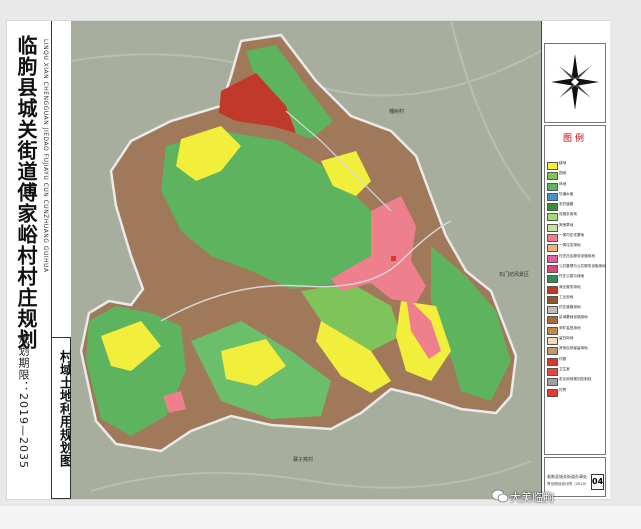 The height and width of the screenshot is (529, 641). What do you see at coordinates (563, 183) in the screenshot?
I see `legend-label: 林地` at bounding box center [563, 183].